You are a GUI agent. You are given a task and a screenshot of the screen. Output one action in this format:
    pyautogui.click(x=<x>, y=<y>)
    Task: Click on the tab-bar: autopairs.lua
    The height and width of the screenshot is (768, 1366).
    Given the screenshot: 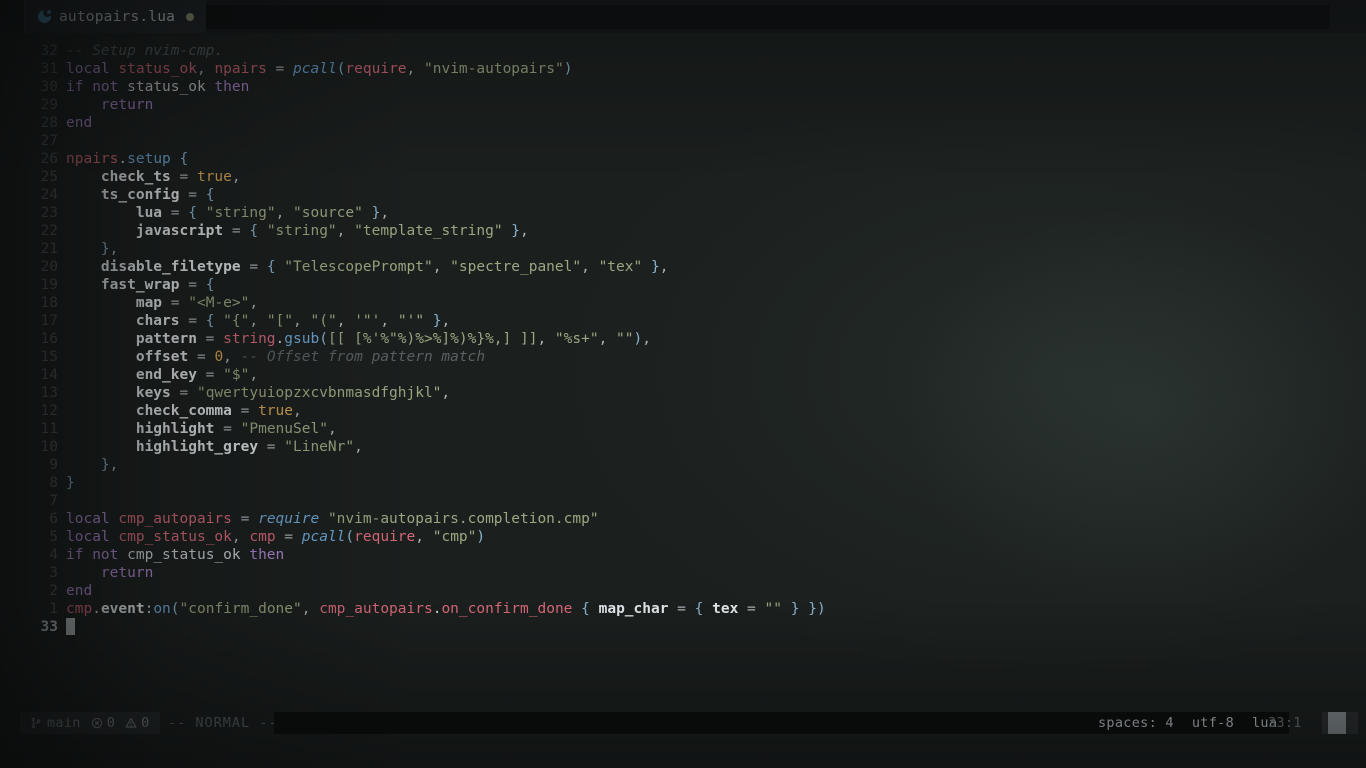 What is the action you would take?
    pyautogui.click(x=683, y=16)
    